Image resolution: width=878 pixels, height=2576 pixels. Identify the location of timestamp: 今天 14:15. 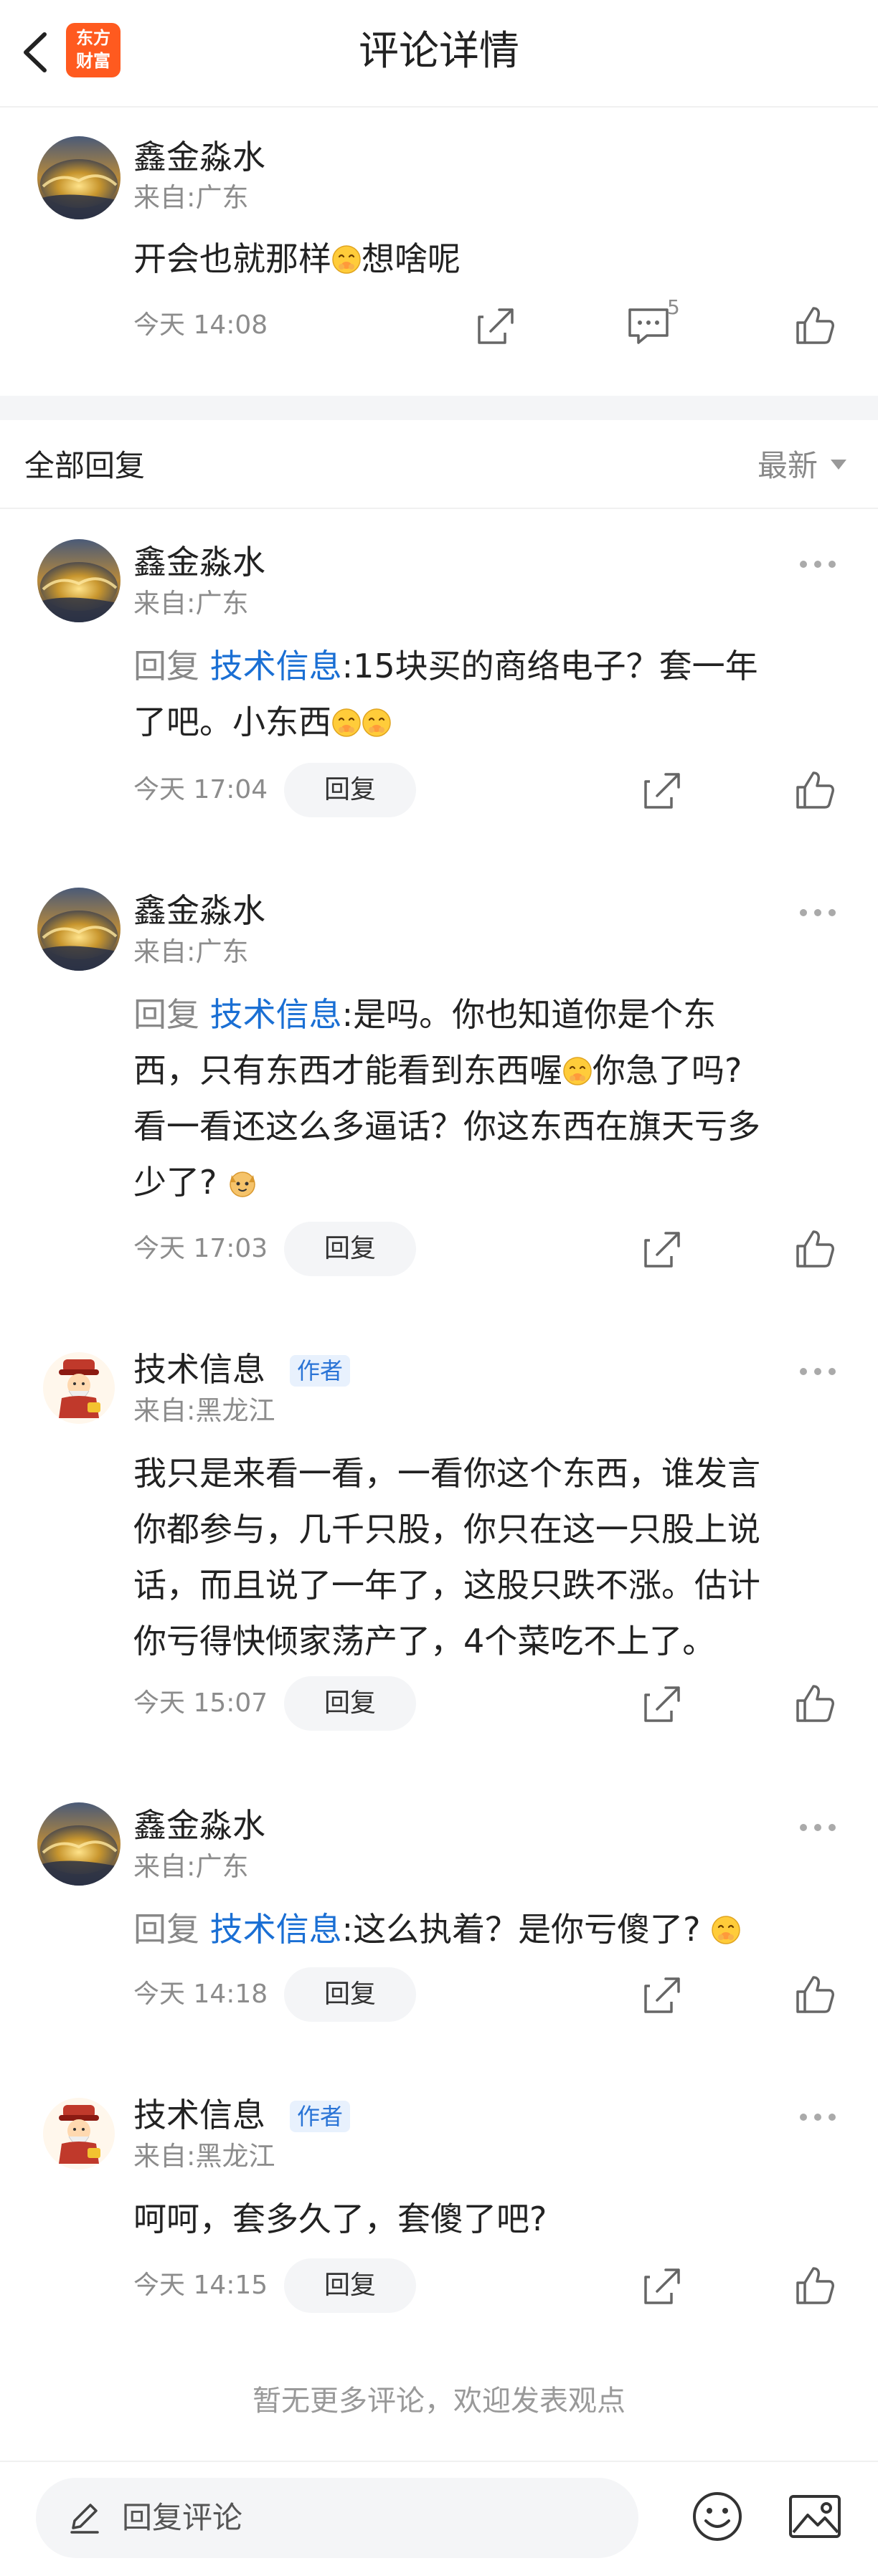
(200, 2285).